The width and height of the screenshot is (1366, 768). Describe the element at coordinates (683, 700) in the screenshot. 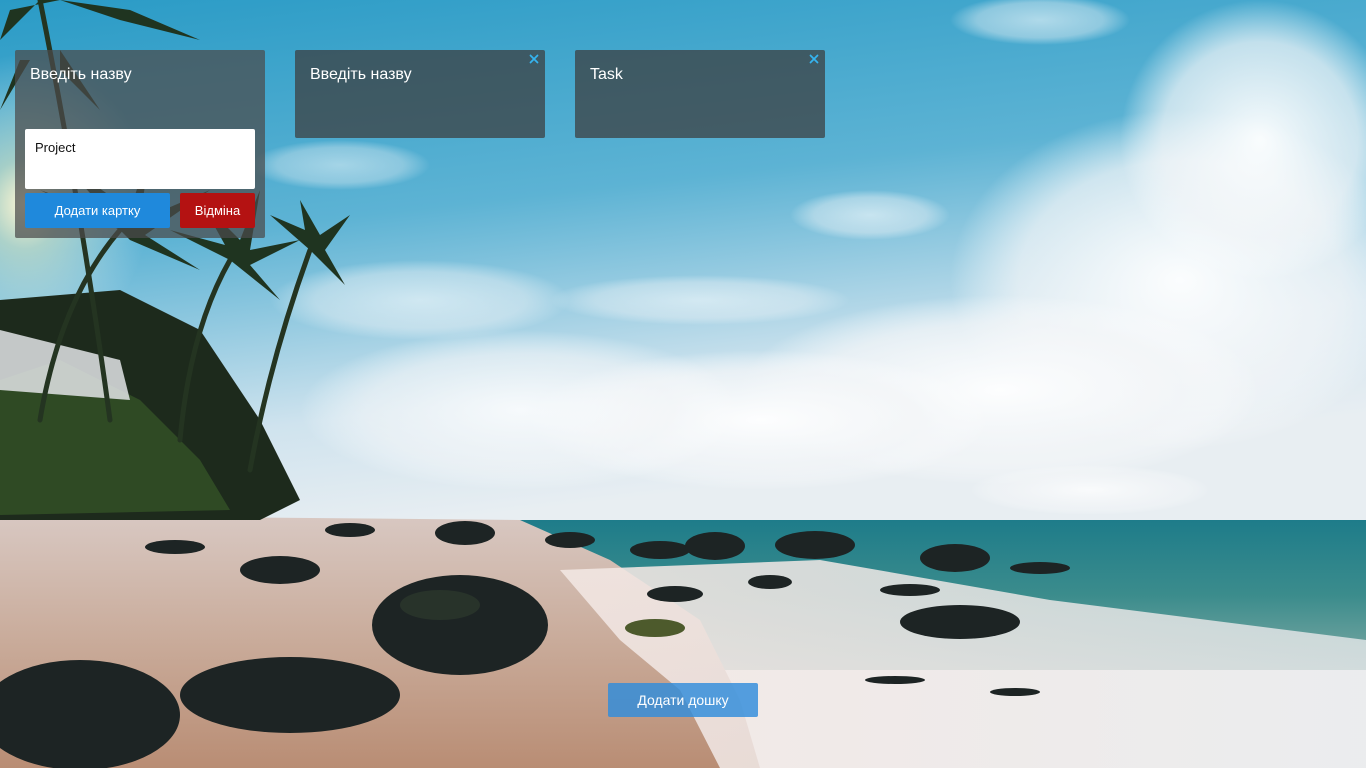

I see `add-board-button: Додати дошку` at that location.